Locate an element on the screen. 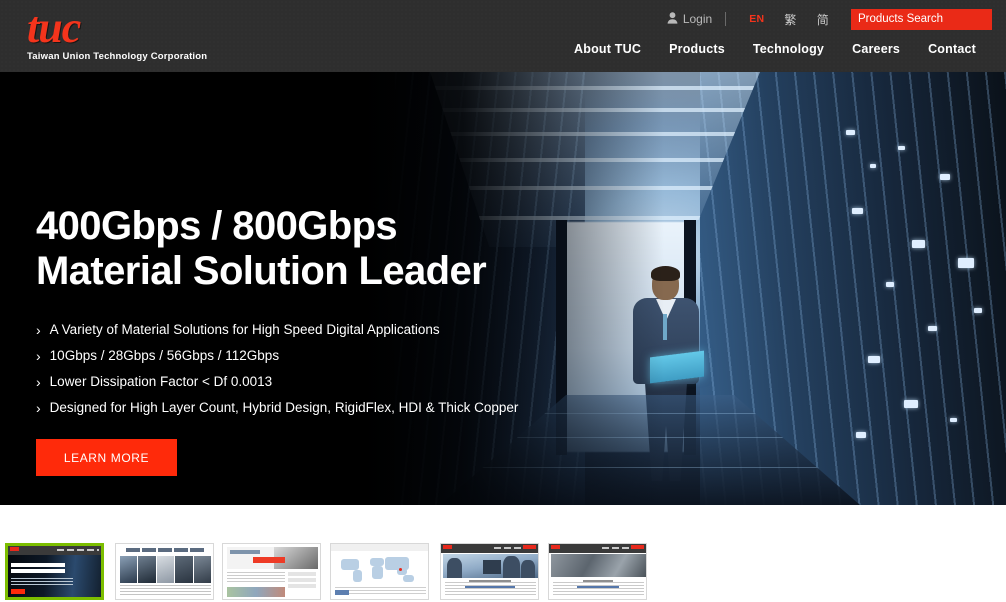  person-icon is located at coordinates (672, 19).